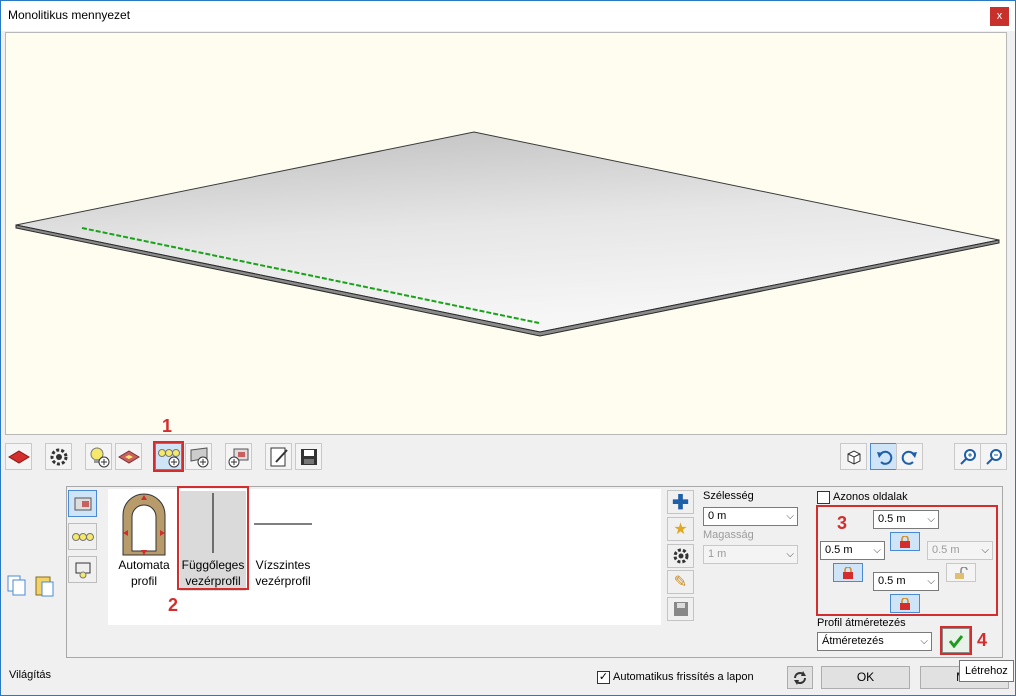 This screenshot has height=696, width=1016. I want to click on plus-icon: ✚, so click(680, 502).